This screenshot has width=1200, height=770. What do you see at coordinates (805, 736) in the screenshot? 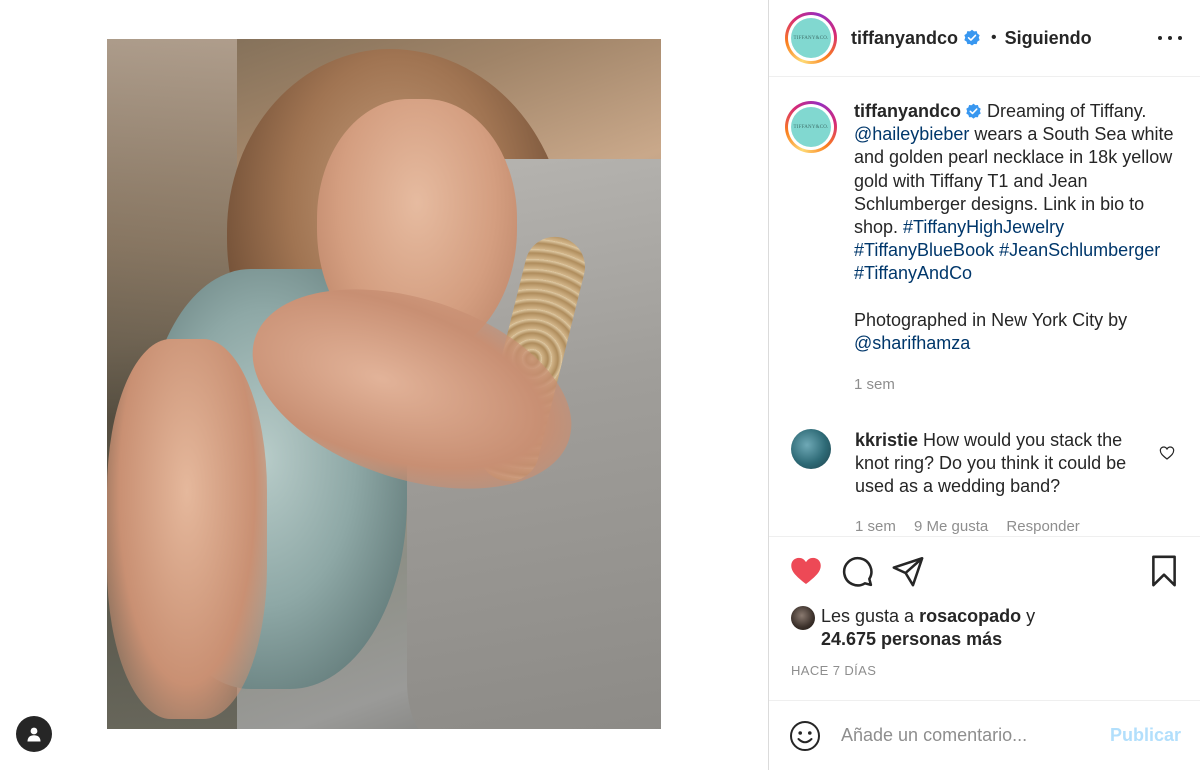
I see `emoji-icon` at bounding box center [805, 736].